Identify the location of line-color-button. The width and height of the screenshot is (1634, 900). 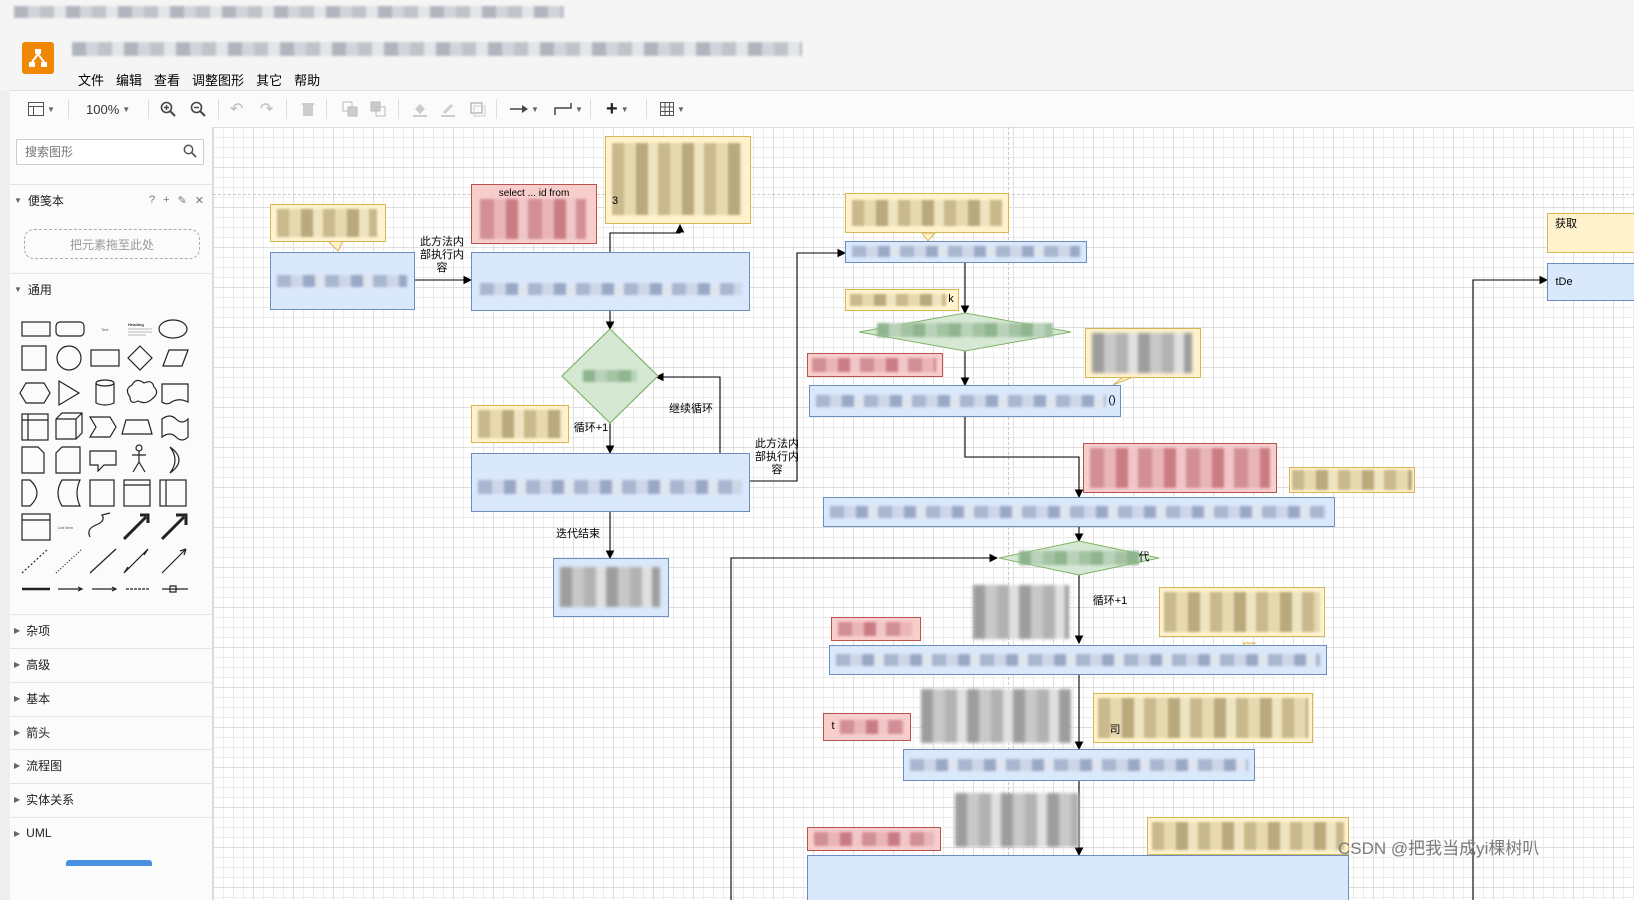
(448, 109).